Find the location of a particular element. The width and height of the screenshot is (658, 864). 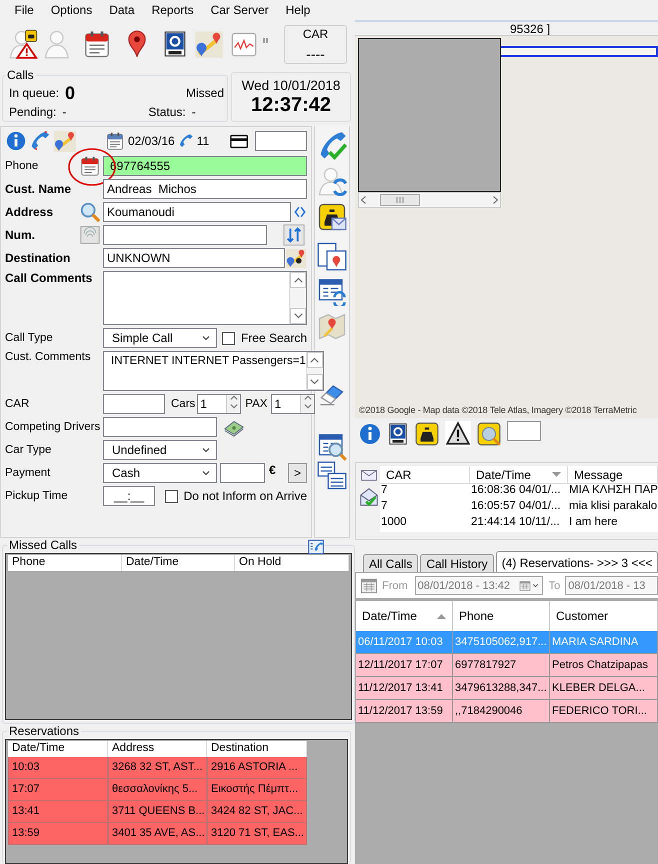

search-icon is located at coordinates (90, 212).